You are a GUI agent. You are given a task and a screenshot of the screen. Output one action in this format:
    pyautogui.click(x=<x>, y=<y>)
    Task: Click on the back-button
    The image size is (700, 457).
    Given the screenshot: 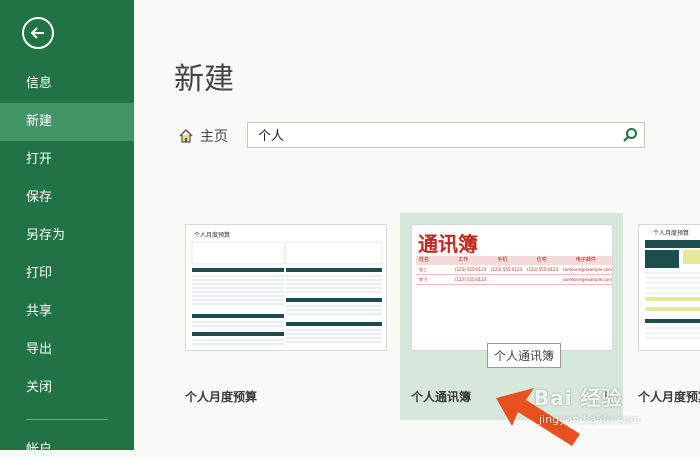 What is the action you would take?
    pyautogui.click(x=38, y=33)
    